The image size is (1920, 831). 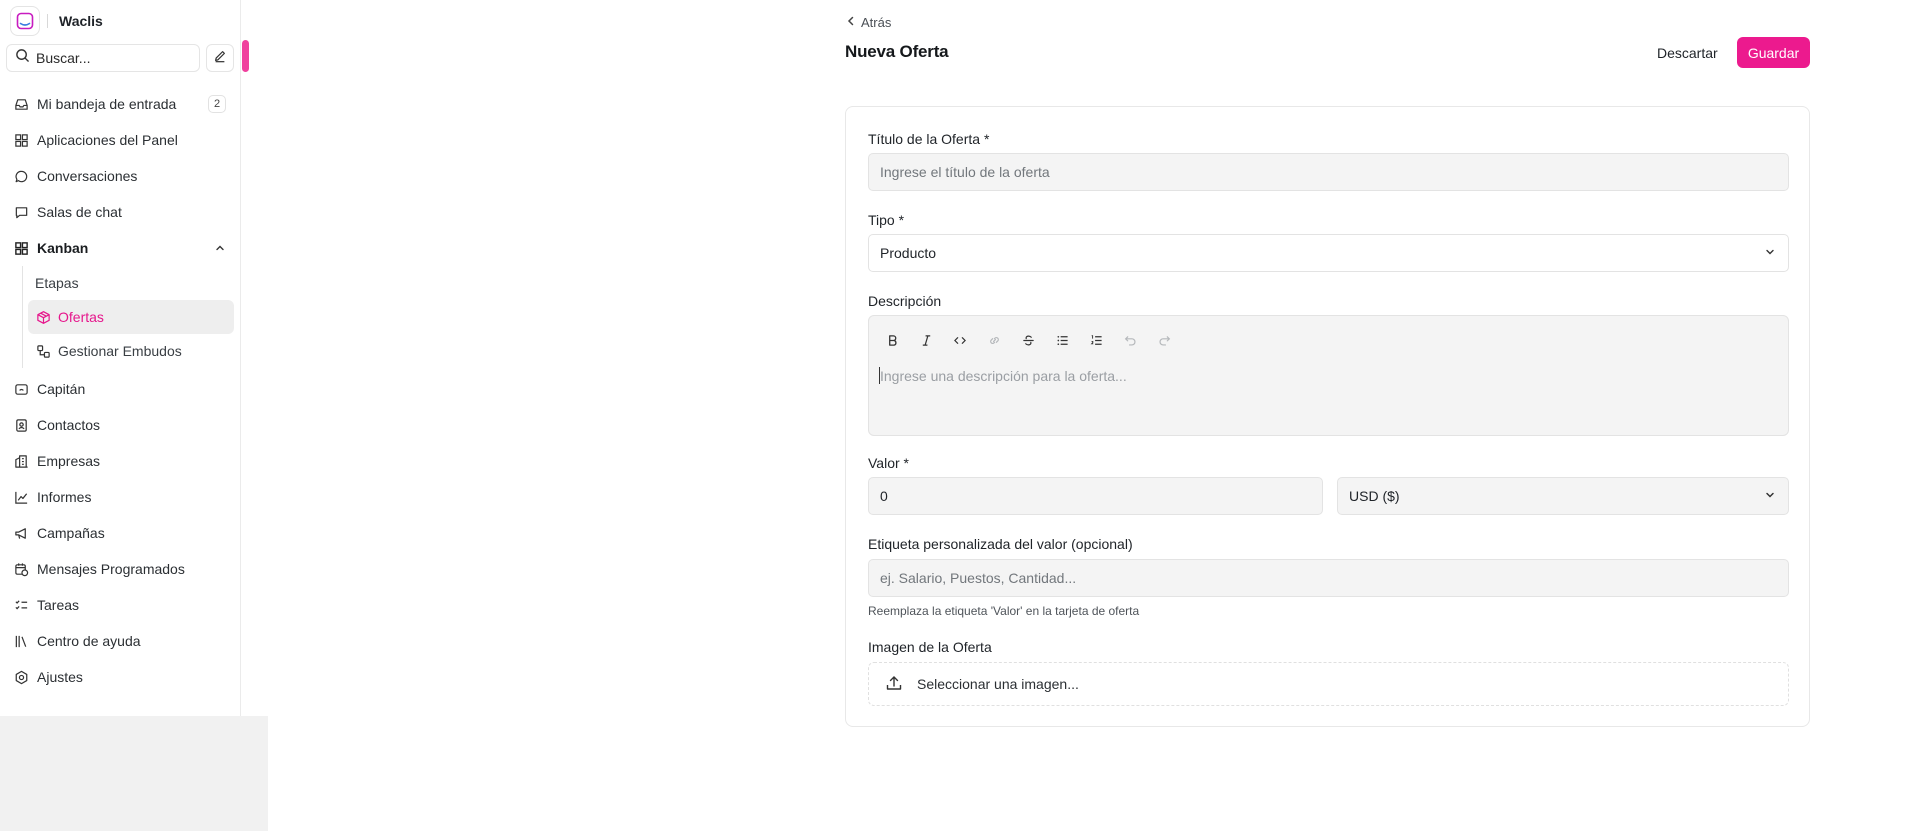 I want to click on chevron-left-icon, so click(x=851, y=22).